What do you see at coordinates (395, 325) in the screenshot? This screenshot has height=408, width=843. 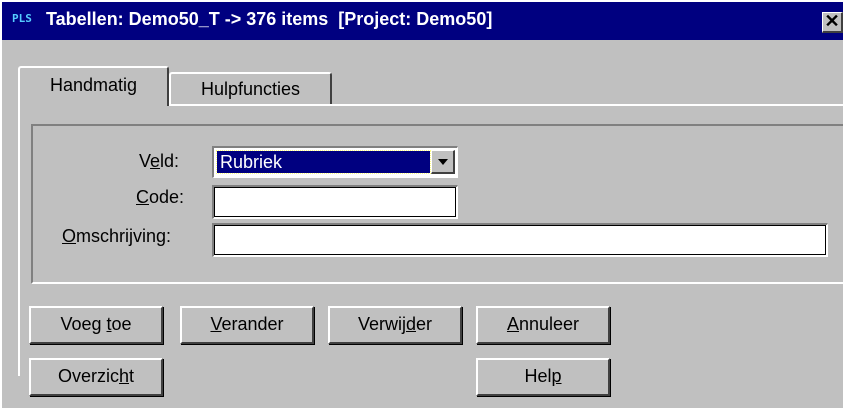 I see `verwijder-button: Verwijder` at bounding box center [395, 325].